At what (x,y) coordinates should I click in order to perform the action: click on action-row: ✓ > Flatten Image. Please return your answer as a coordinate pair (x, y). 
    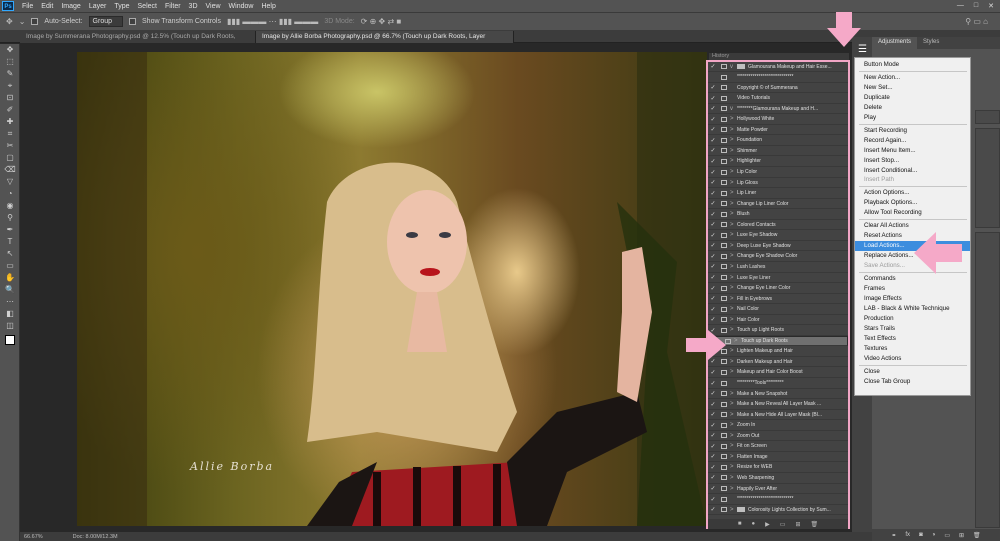
    Looking at the image, I should click on (778, 457).